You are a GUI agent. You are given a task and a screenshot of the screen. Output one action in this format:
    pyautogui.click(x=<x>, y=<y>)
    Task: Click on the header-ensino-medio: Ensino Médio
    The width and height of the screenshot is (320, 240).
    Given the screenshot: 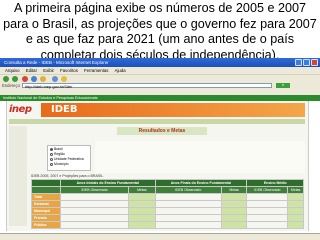 What is the action you would take?
    pyautogui.click(x=275, y=183)
    